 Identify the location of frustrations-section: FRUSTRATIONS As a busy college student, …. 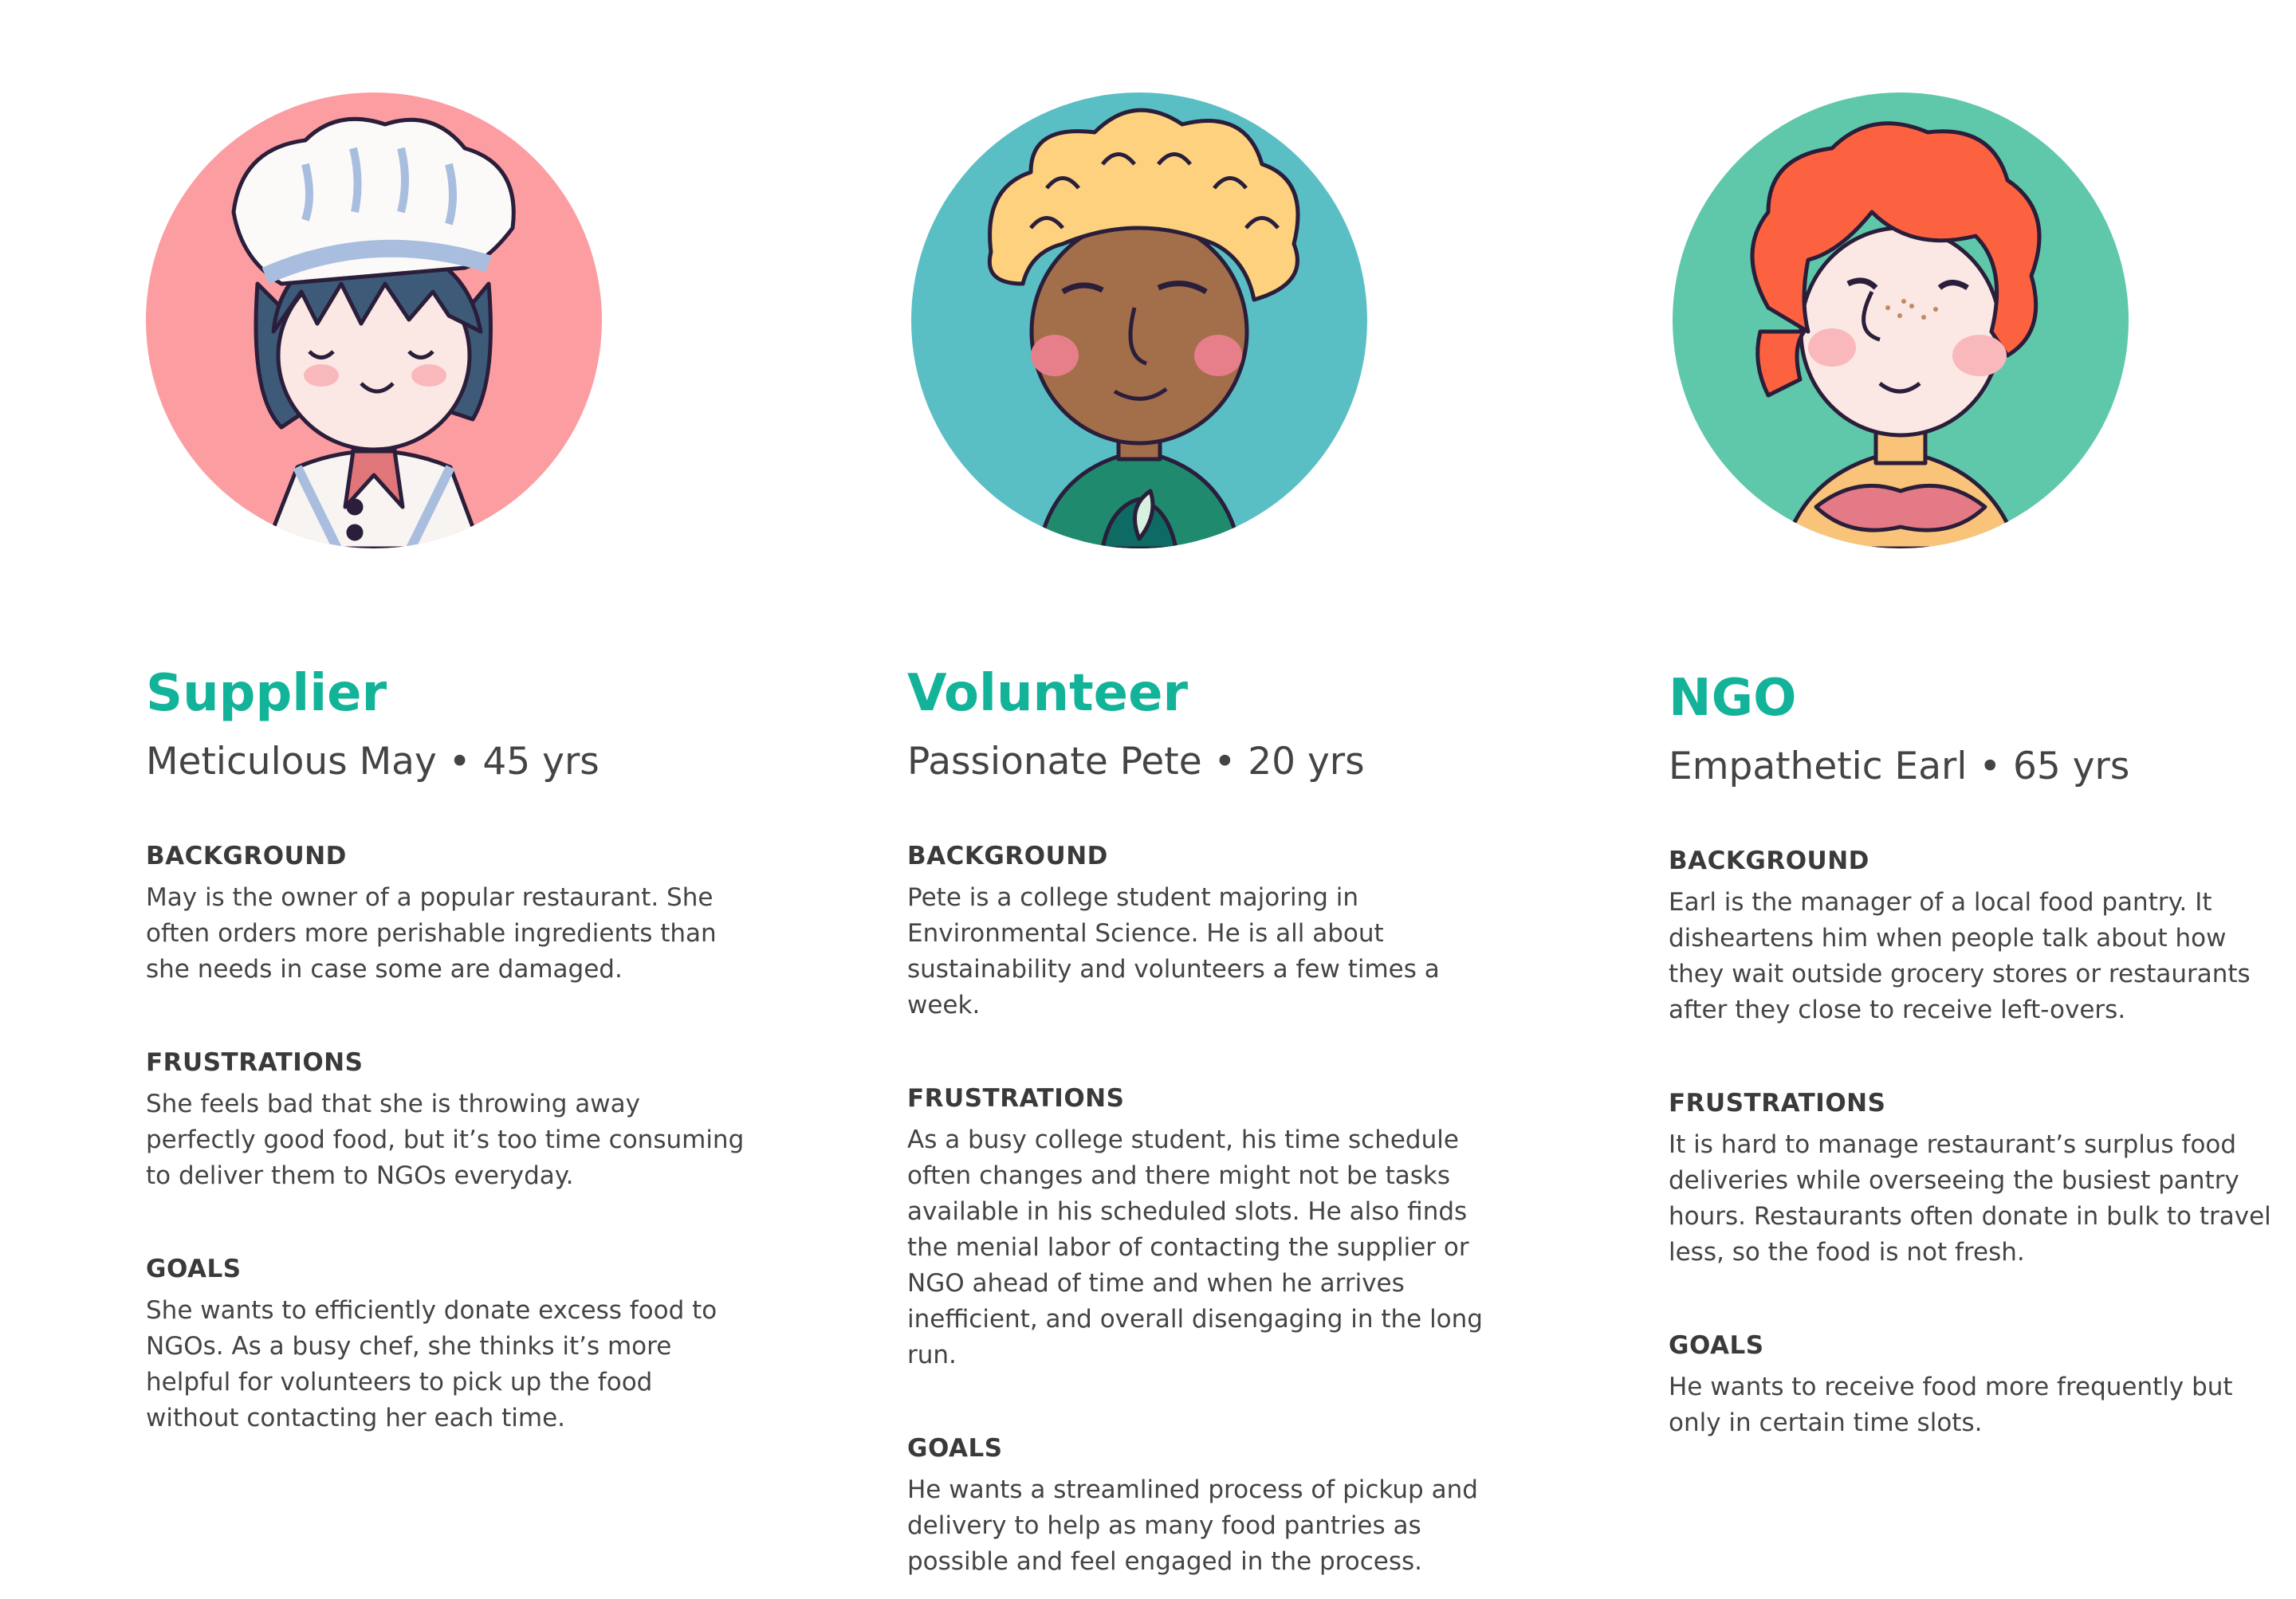
(1210, 1227).